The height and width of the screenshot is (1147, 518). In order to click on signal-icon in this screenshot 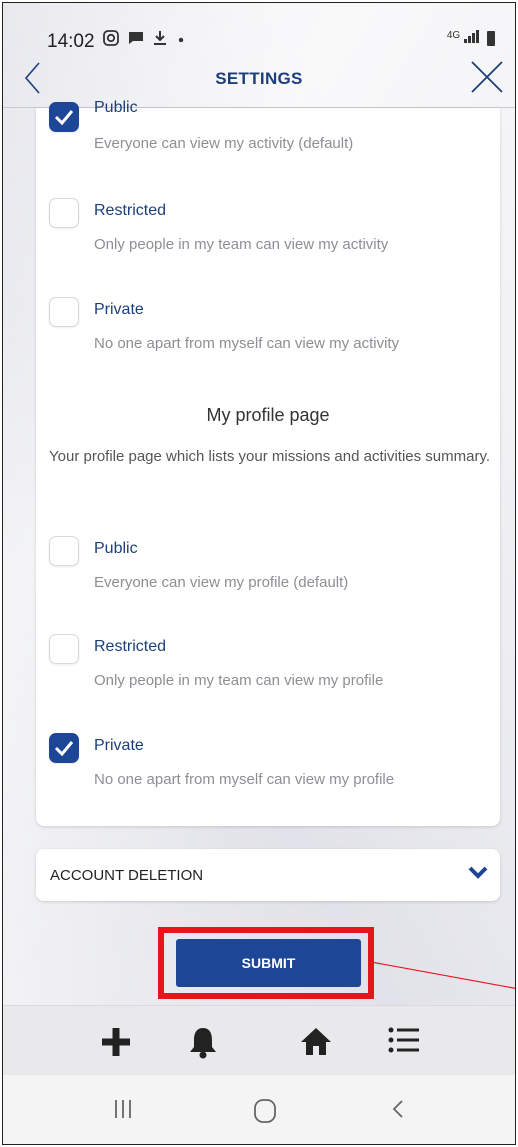, I will do `click(472, 38)`.